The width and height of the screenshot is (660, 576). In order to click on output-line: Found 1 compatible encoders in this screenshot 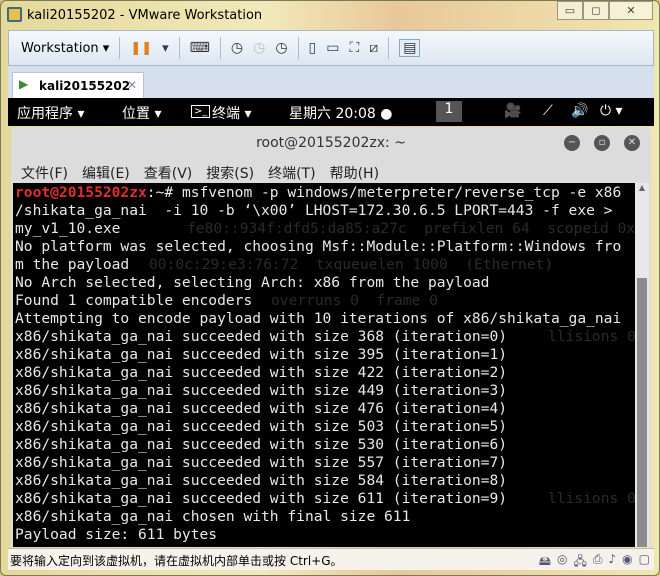, I will do `click(134, 300)`.